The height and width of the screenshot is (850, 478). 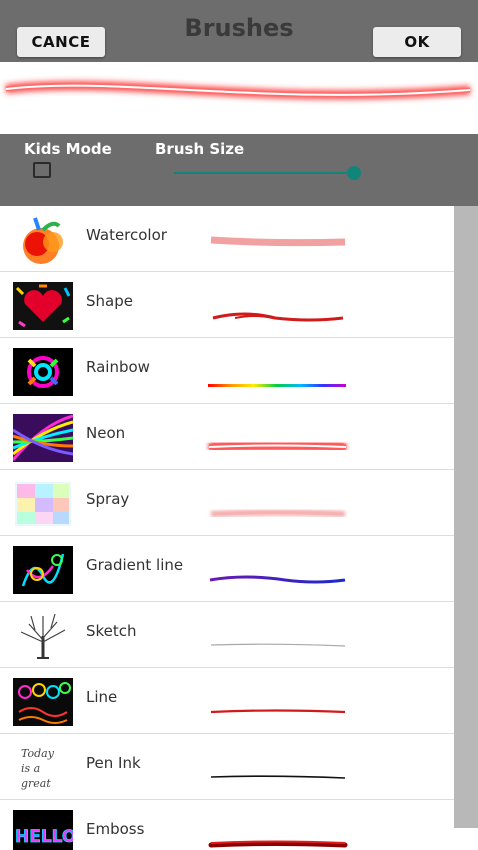 What do you see at coordinates (43, 636) in the screenshot?
I see `tree-sketch-icon` at bounding box center [43, 636].